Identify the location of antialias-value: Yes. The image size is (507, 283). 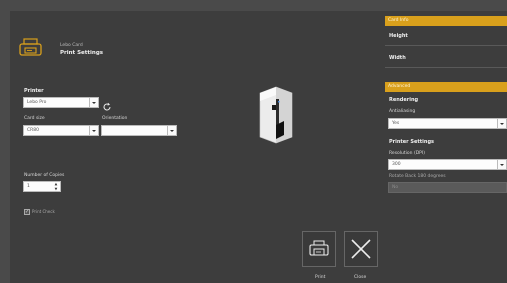
(396, 123).